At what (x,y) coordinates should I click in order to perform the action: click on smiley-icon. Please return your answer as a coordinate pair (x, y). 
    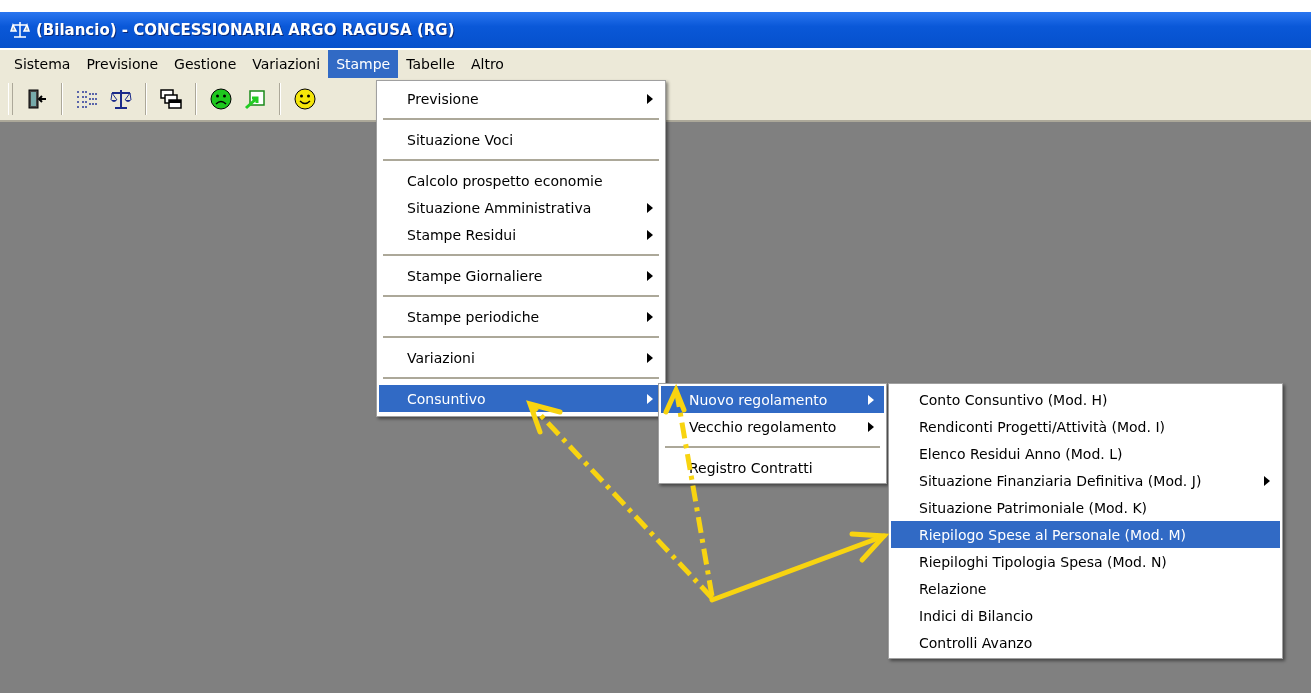
    Looking at the image, I should click on (305, 99).